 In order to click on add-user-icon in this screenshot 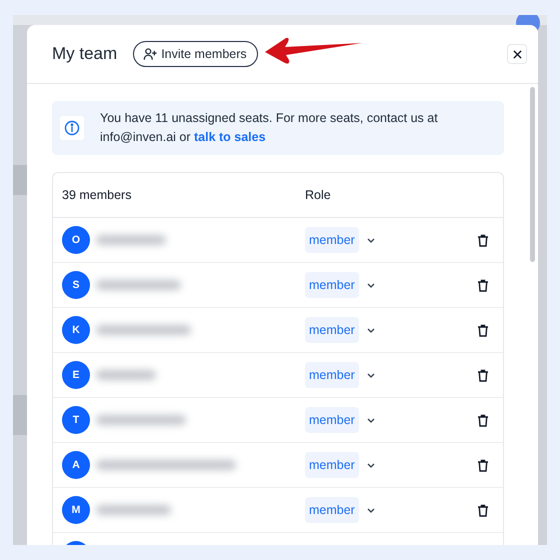, I will do `click(150, 54)`.